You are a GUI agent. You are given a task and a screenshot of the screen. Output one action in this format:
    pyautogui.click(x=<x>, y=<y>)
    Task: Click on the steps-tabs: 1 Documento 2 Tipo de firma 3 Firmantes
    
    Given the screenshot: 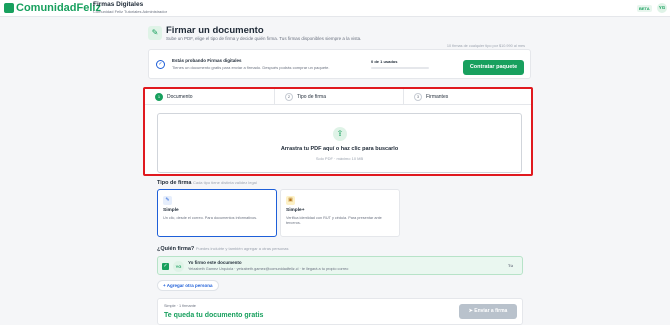 What is the action you would take?
    pyautogui.click(x=338, y=97)
    